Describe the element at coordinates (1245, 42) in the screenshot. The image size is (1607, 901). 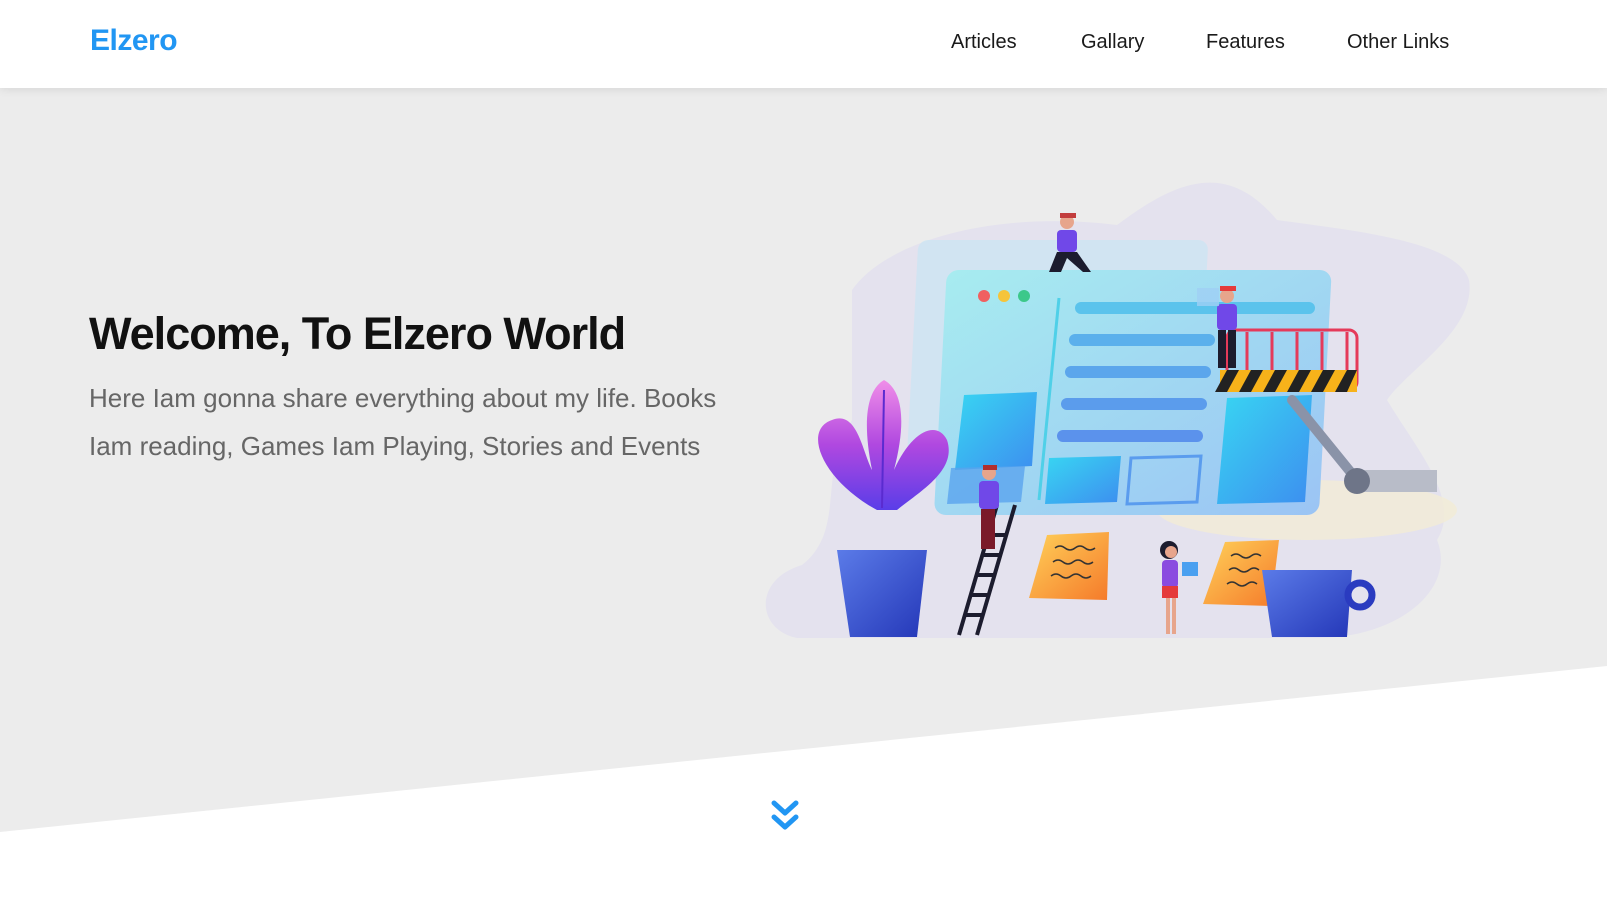
I see `nav-link-features: Features` at that location.